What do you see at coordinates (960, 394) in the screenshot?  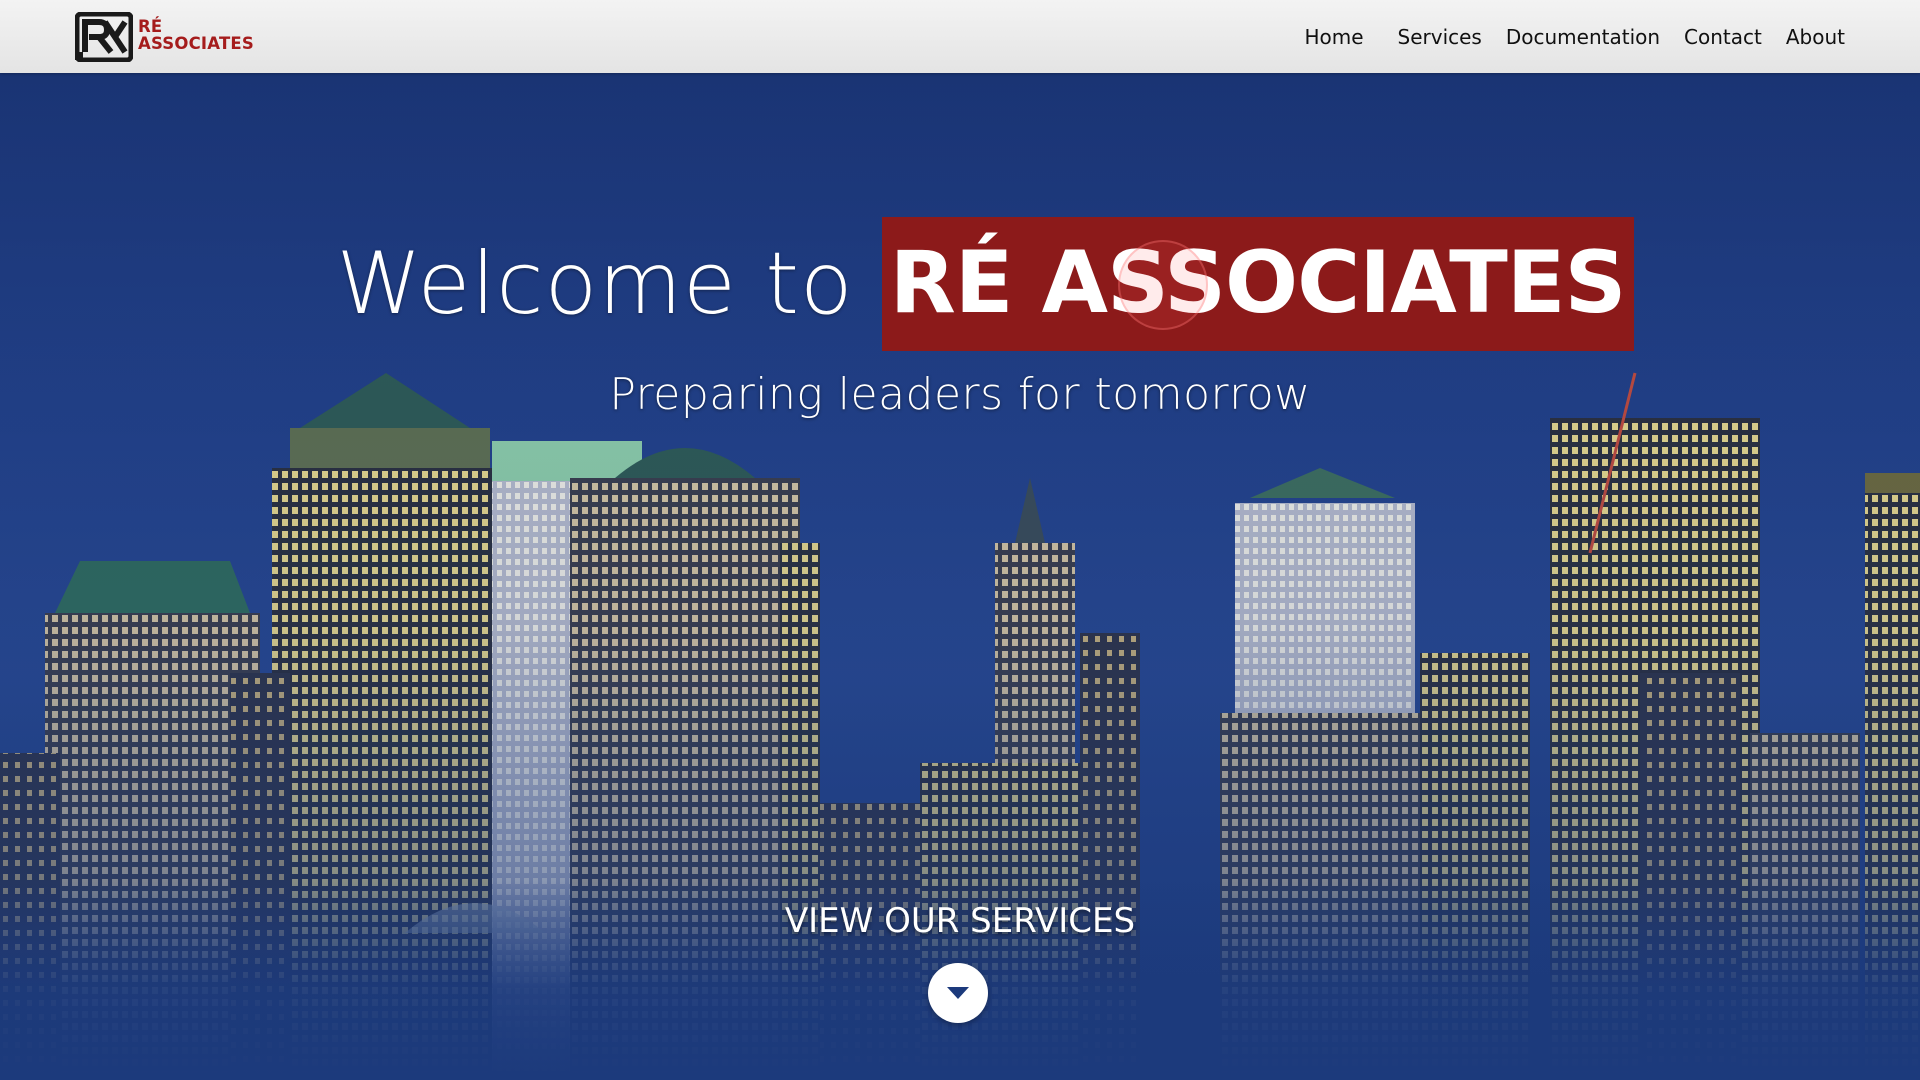 I see `hero-tagline: Preparing leaders for tomorrow` at bounding box center [960, 394].